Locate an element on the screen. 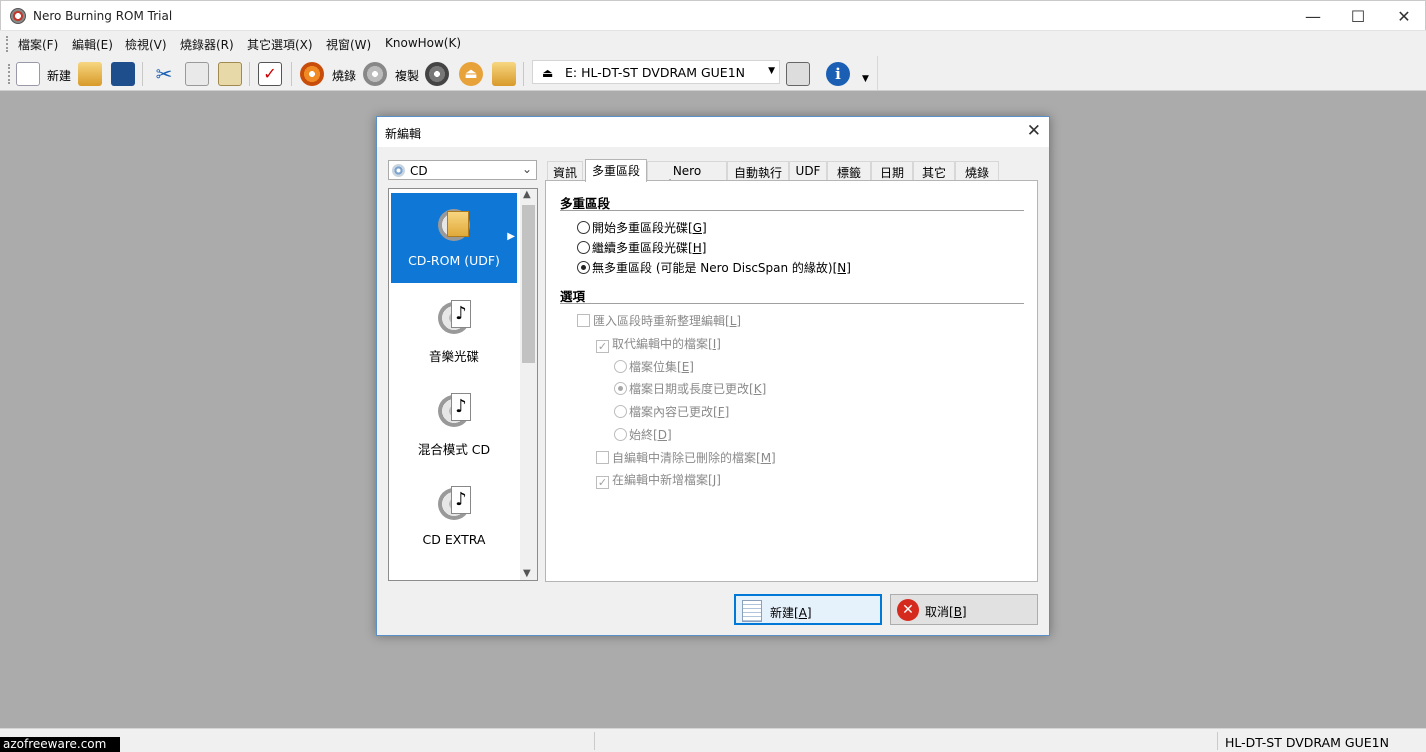 This screenshot has height=752, width=1426. disc-info-icon is located at coordinates (437, 74).